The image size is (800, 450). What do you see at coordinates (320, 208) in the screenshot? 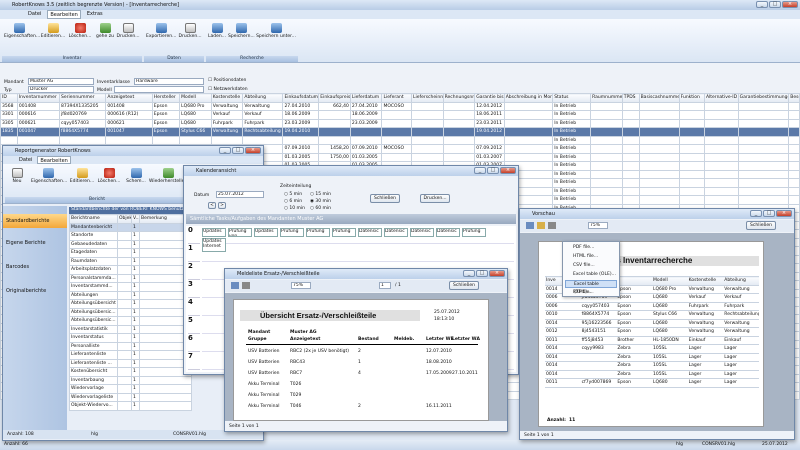
I see `time-slot-radio: ○ 60 min` at bounding box center [320, 208].